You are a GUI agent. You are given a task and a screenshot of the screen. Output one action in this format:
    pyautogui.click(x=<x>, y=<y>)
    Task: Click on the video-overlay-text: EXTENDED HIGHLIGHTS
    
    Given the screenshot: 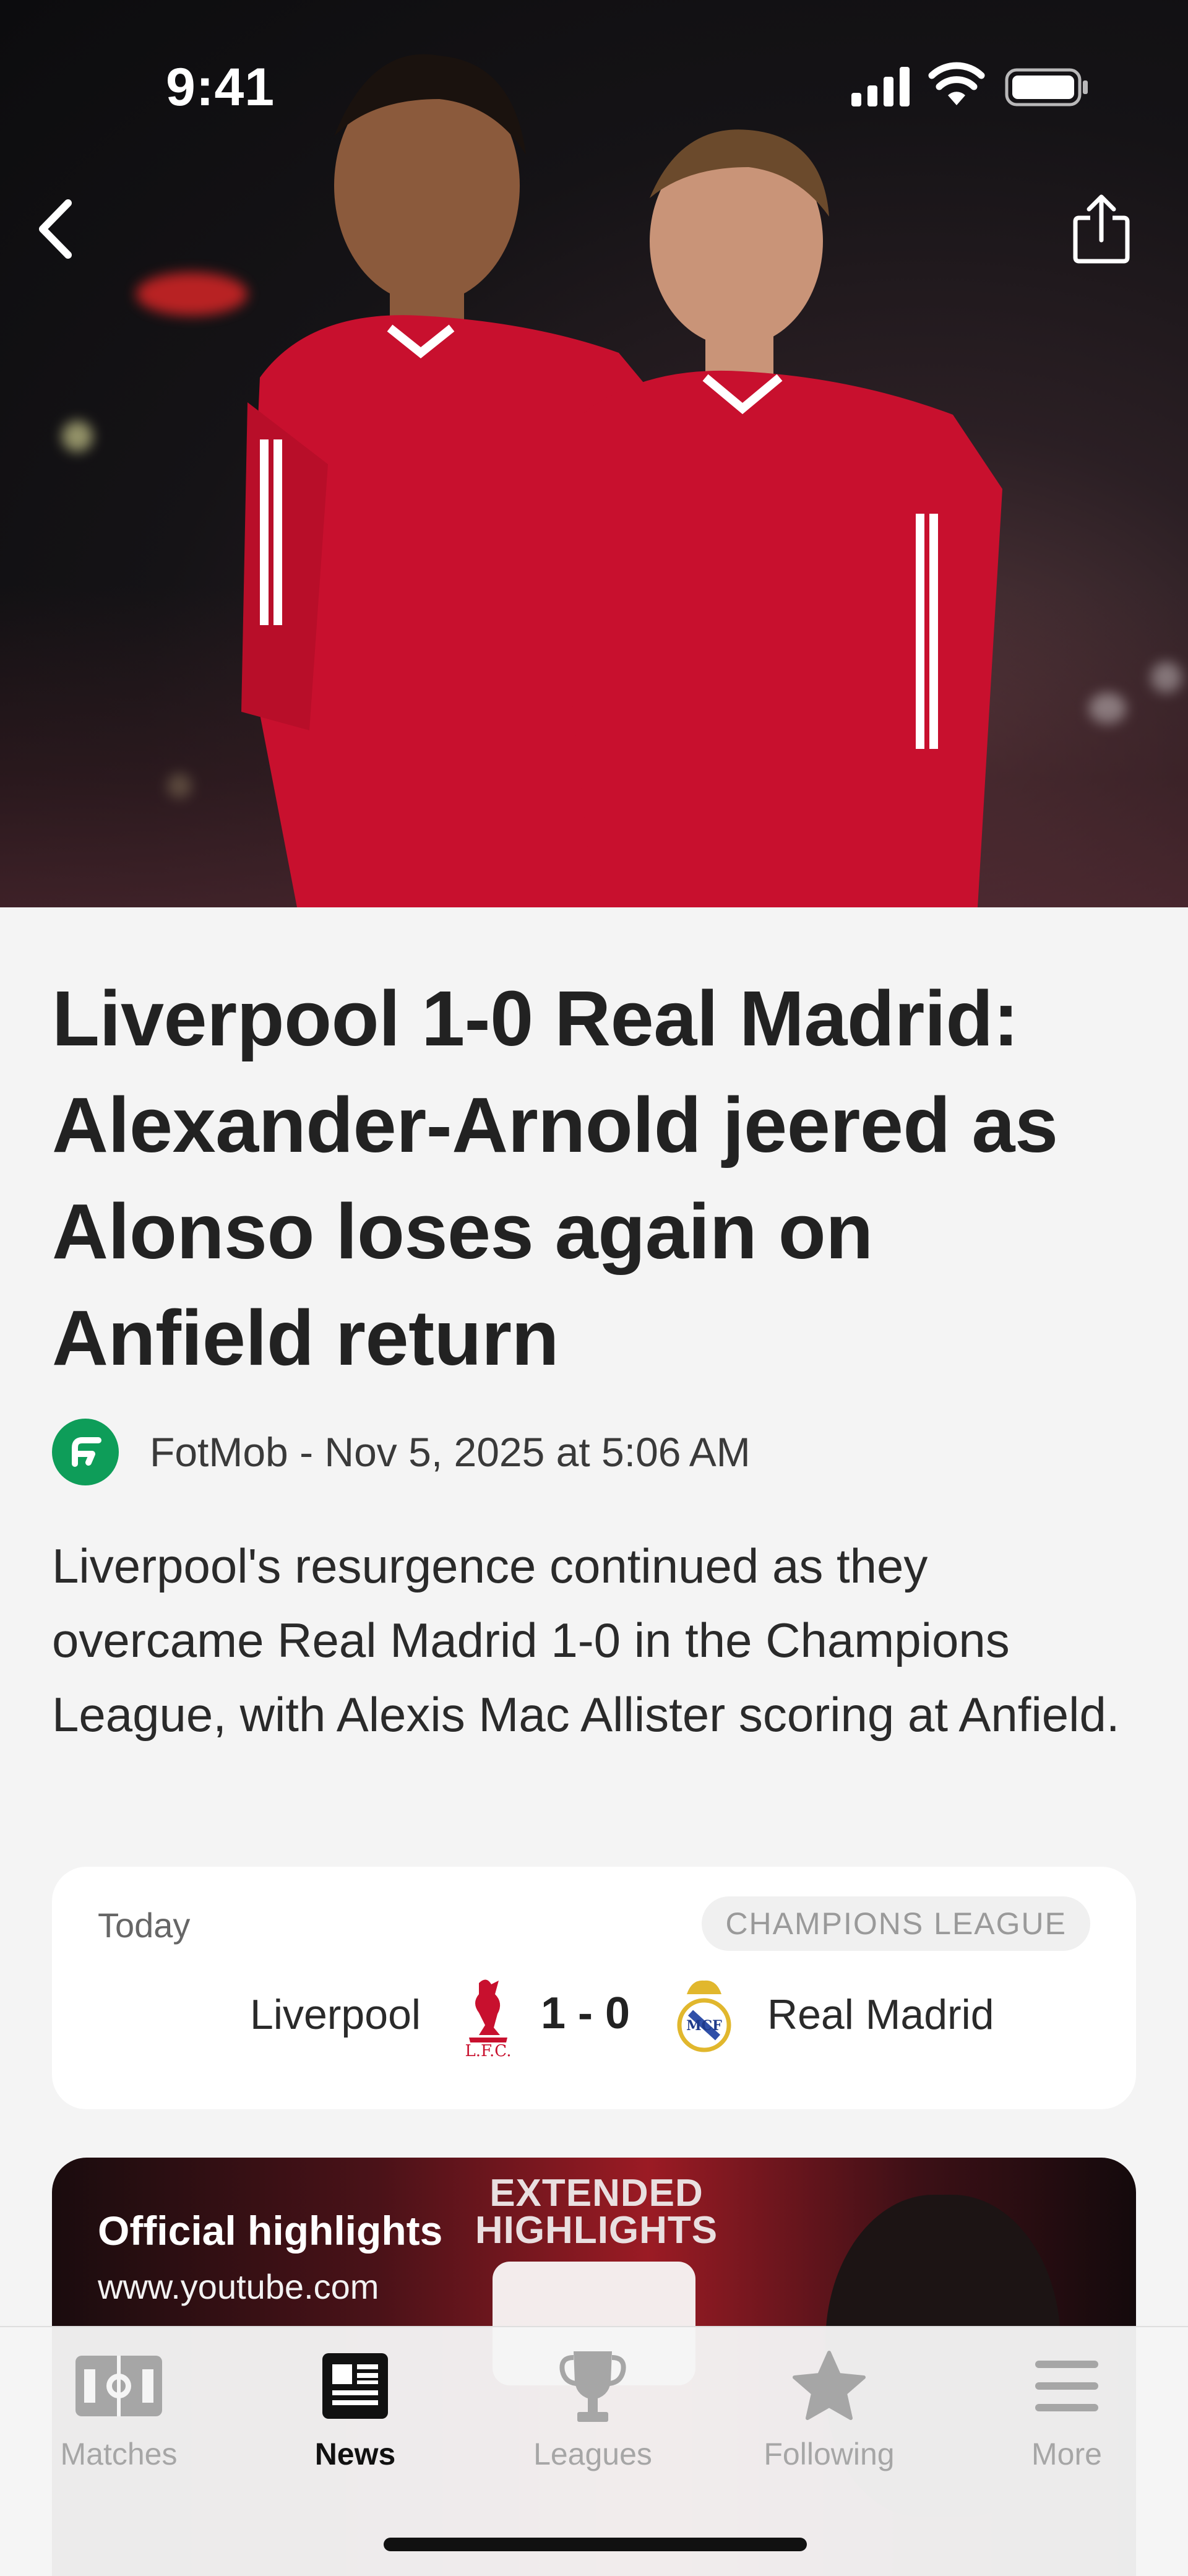 What is the action you would take?
    pyautogui.click(x=596, y=2212)
    